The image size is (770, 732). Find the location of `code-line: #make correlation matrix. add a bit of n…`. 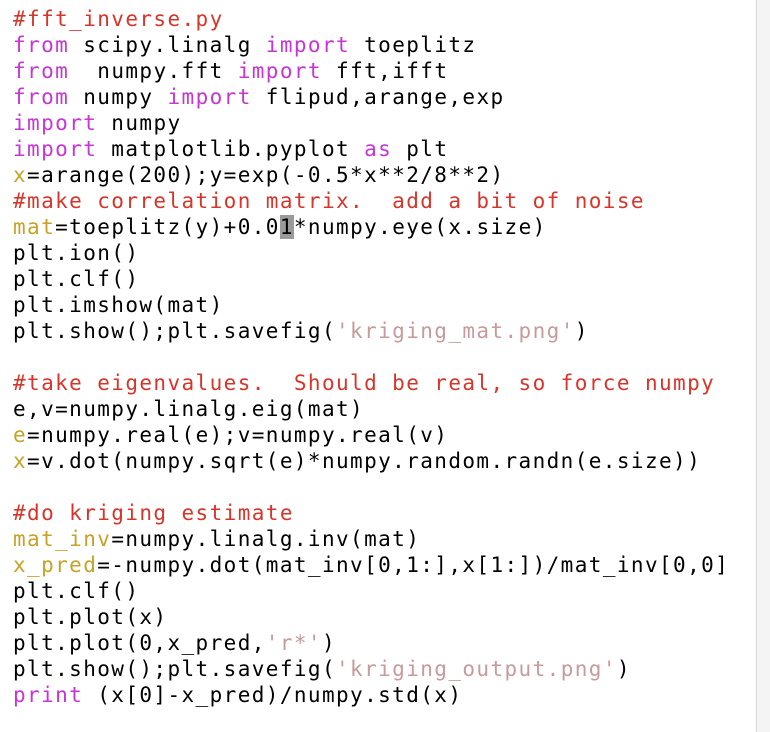

code-line: #make correlation matrix. add a bit of n… is located at coordinates (371, 201).